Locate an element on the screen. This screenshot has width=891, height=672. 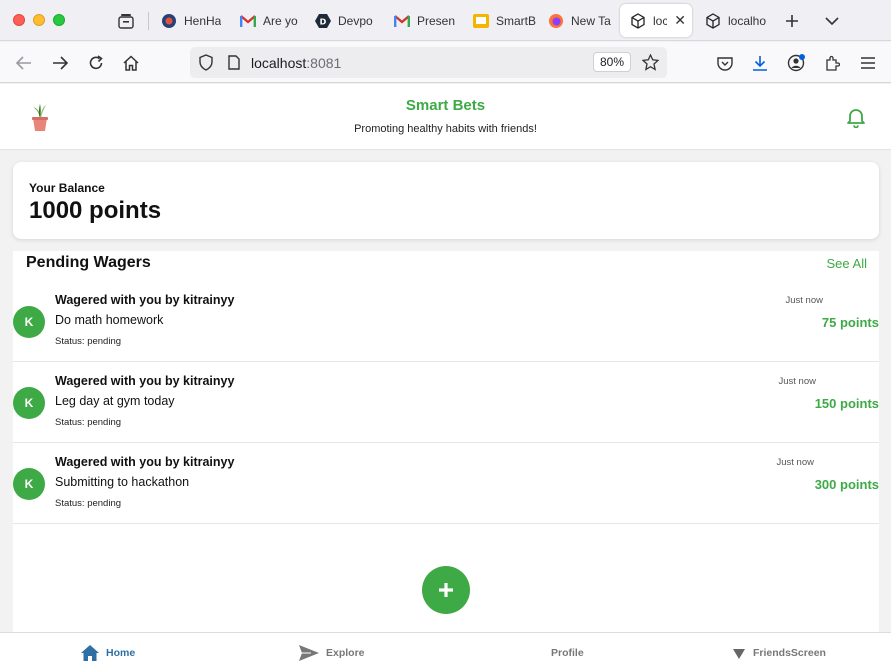
url-text: localhost:8081 is located at coordinates (296, 63).